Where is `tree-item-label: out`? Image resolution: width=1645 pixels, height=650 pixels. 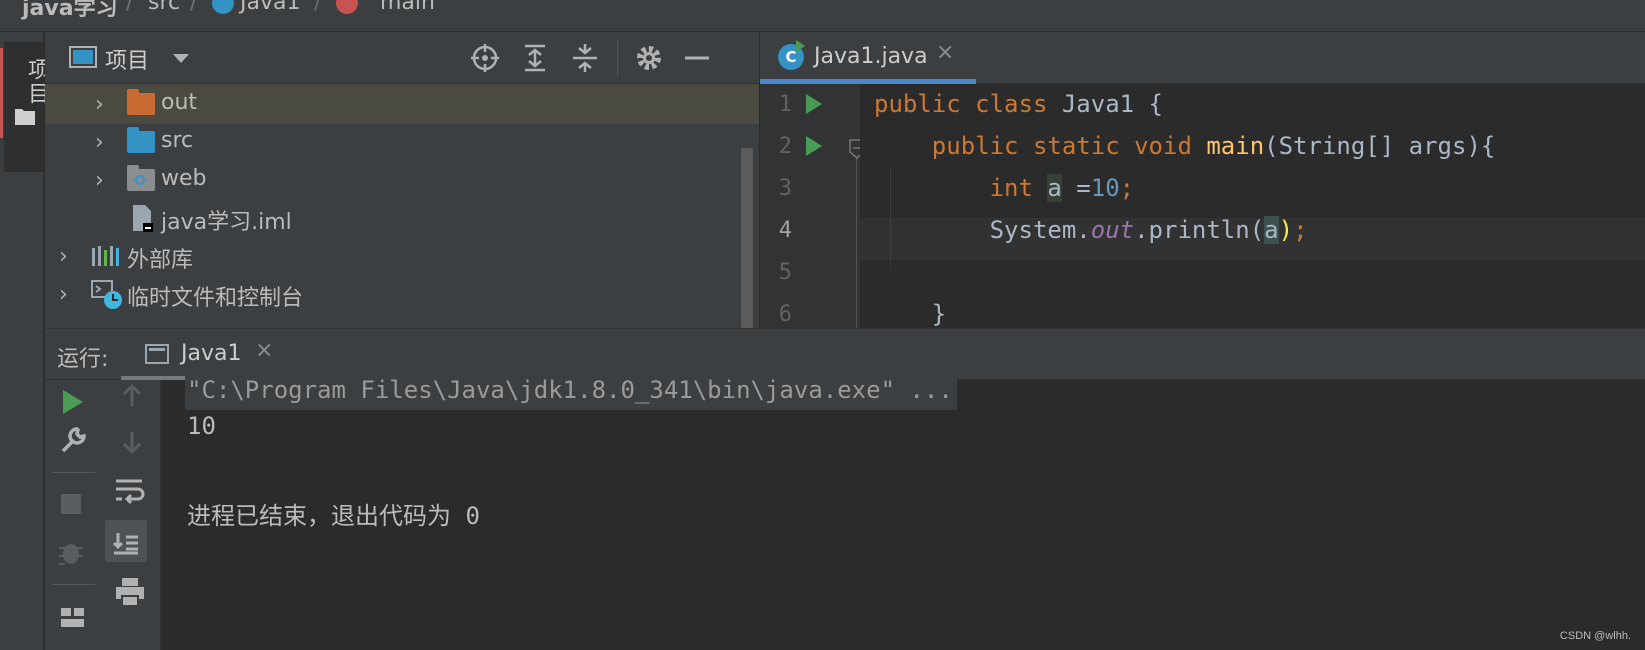 tree-item-label: out is located at coordinates (179, 102).